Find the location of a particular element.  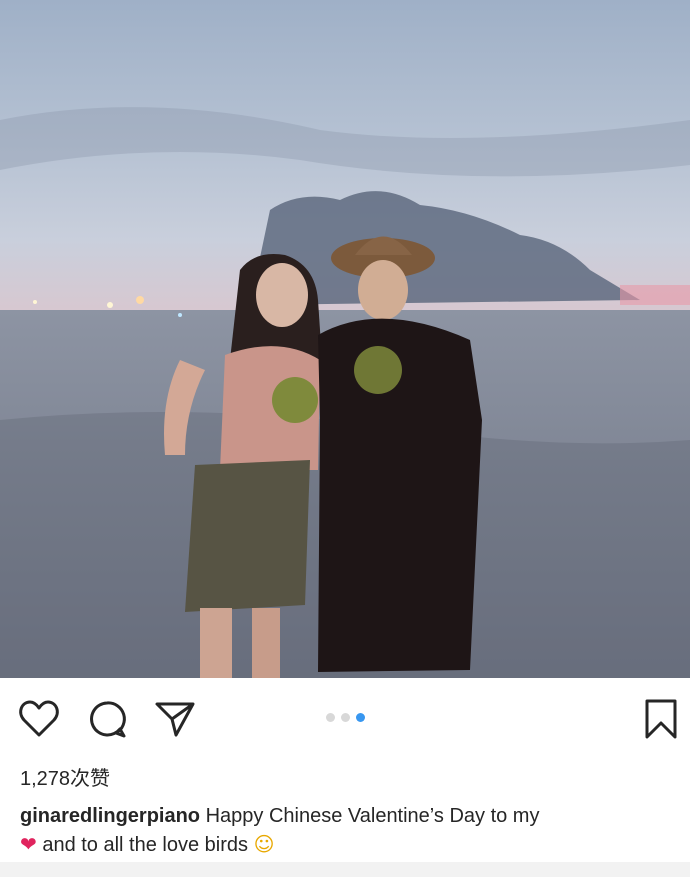

carousel-indicator is located at coordinates (345, 717).